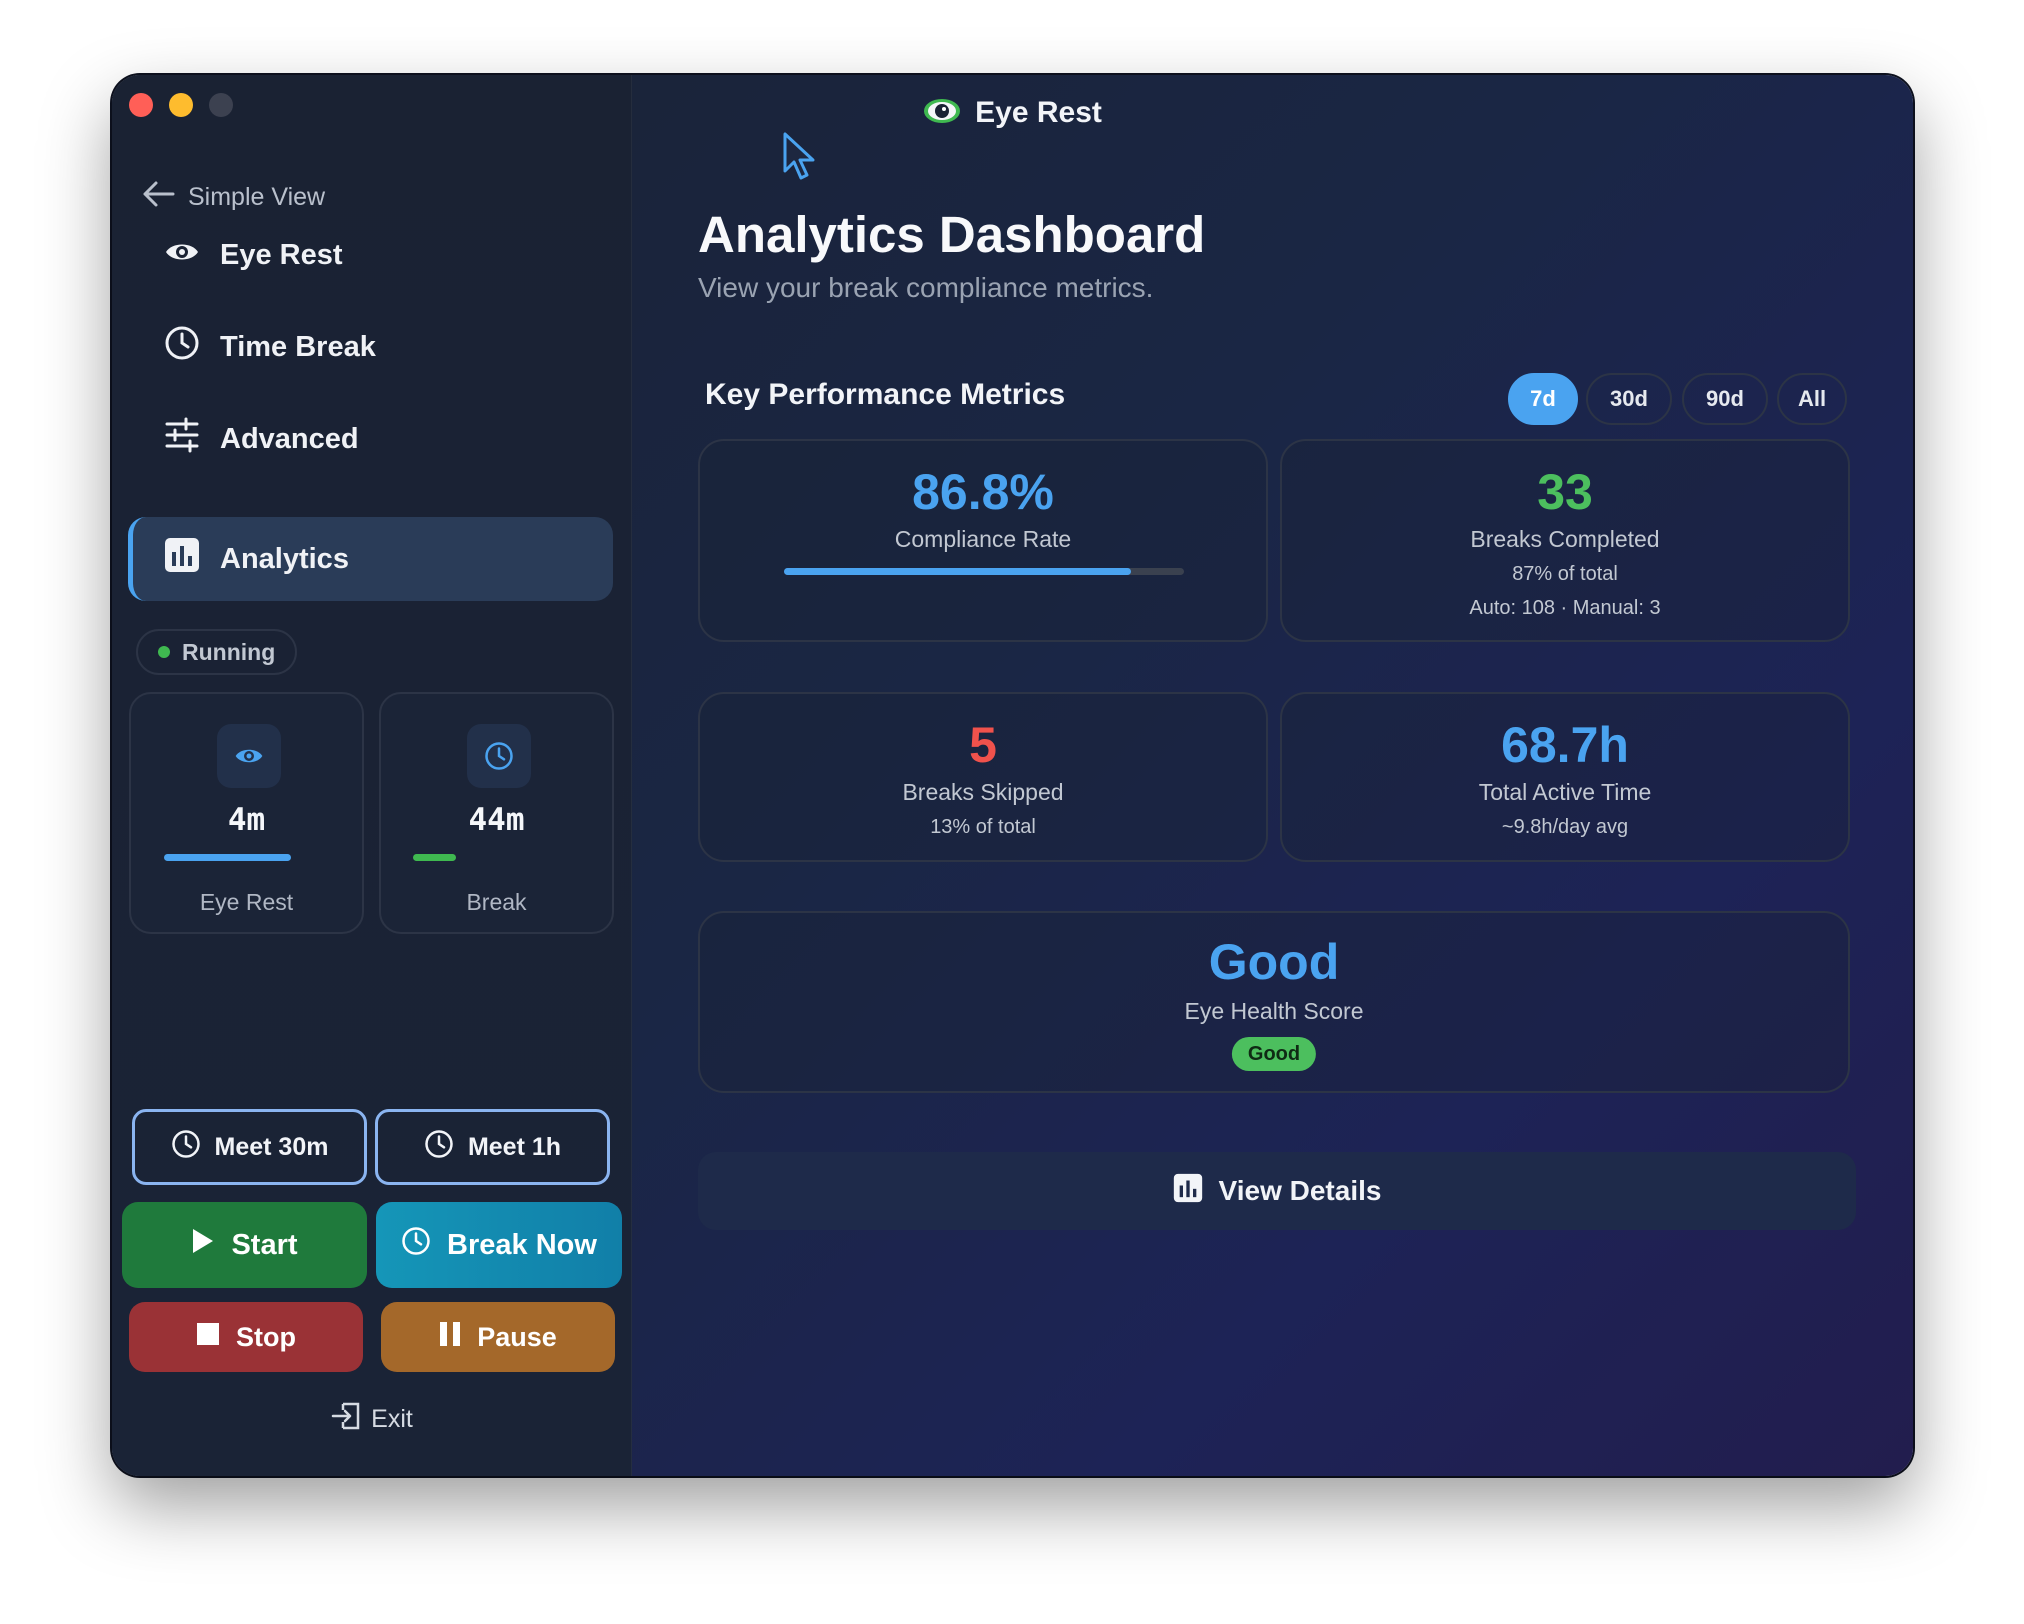  What do you see at coordinates (1038, 112) in the screenshot?
I see `window-title: Eye Rest` at bounding box center [1038, 112].